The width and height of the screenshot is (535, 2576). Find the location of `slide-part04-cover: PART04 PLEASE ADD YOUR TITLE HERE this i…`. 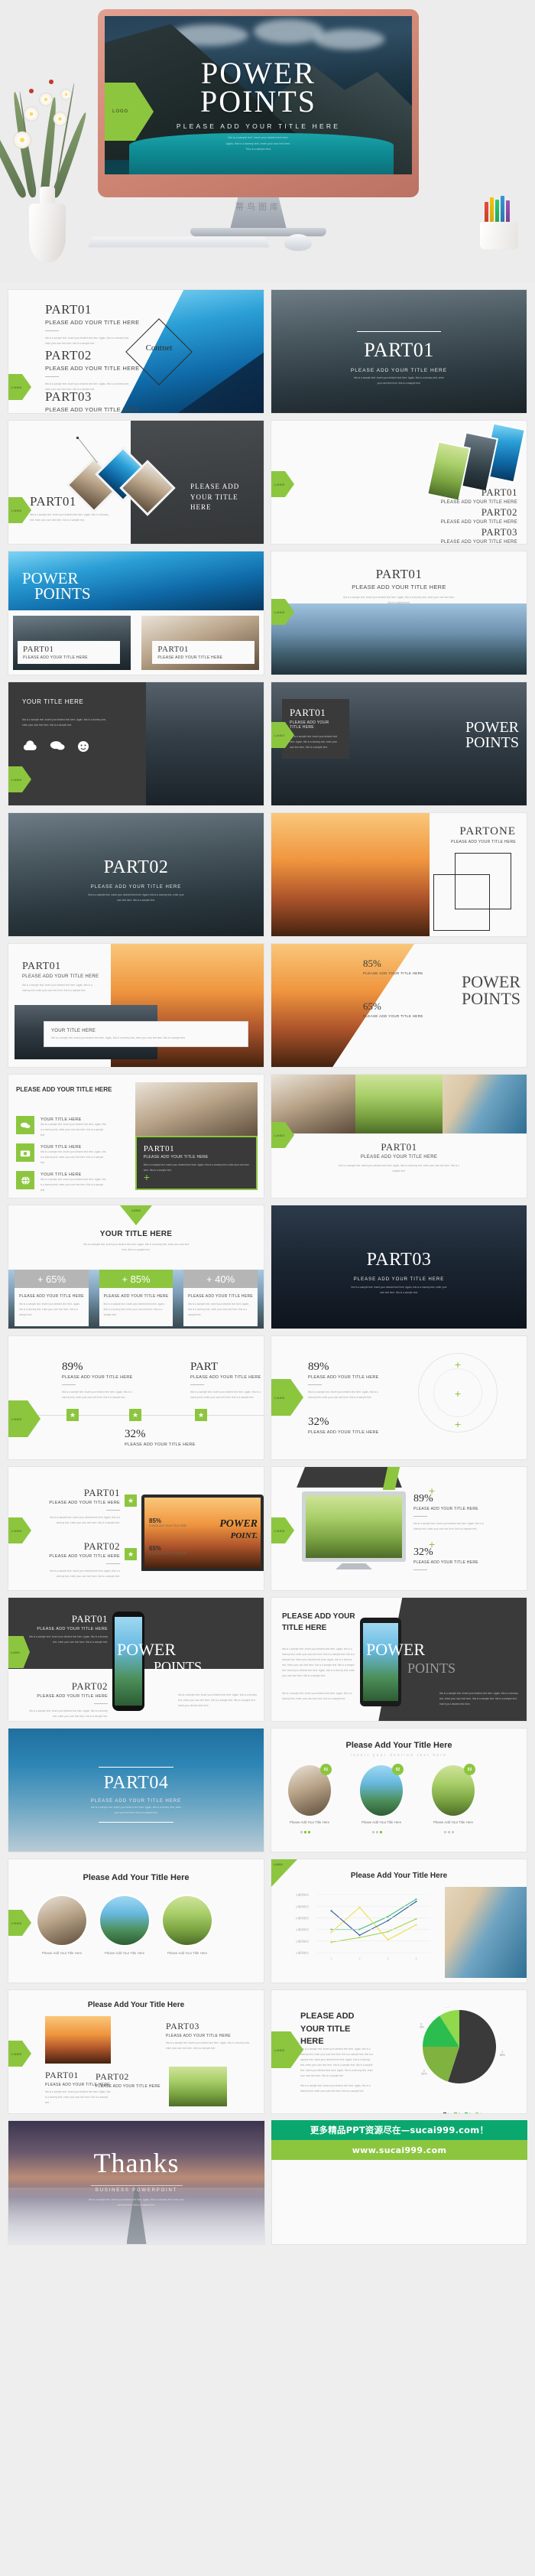

slide-part04-cover: PART04 PLEASE ADD YOUR TITLE HERE this i… is located at coordinates (136, 1790).